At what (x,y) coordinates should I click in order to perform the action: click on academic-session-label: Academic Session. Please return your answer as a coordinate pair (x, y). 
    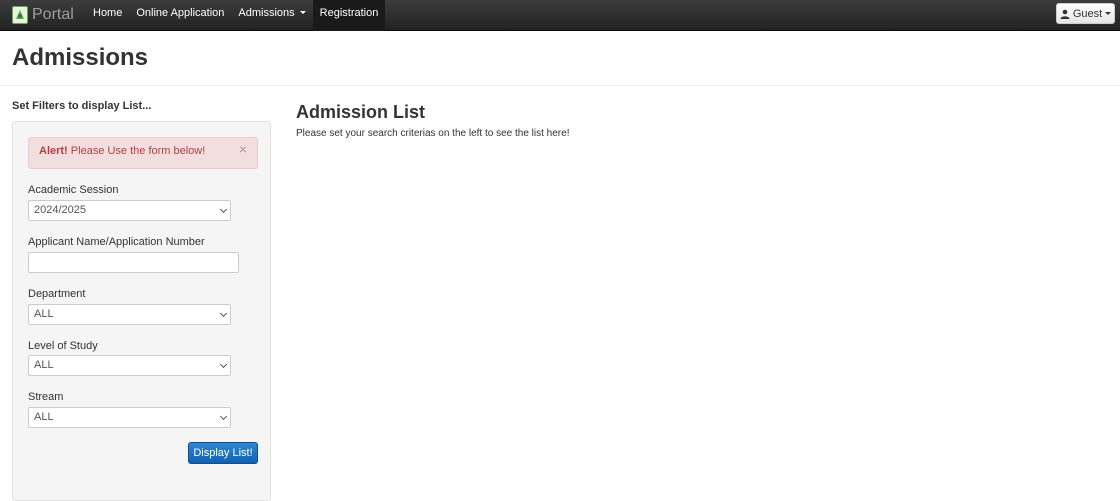
    Looking at the image, I should click on (73, 190).